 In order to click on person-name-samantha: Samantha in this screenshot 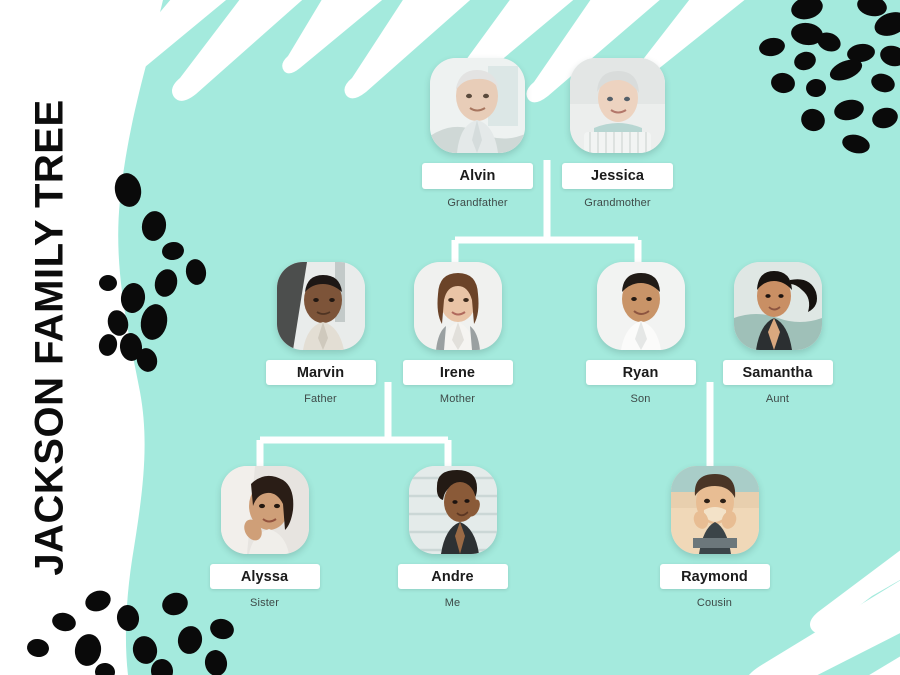, I will do `click(777, 372)`.